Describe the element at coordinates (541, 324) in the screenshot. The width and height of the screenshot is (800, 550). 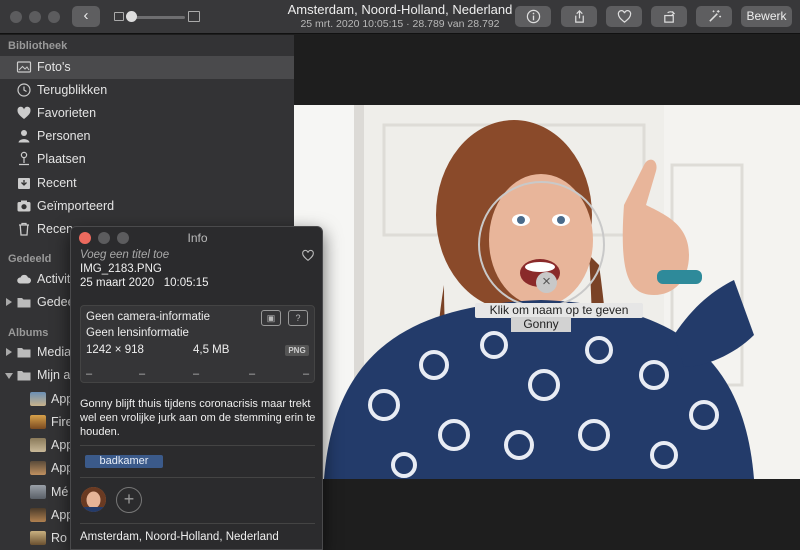
I see `face-name-field: Gonny` at that location.